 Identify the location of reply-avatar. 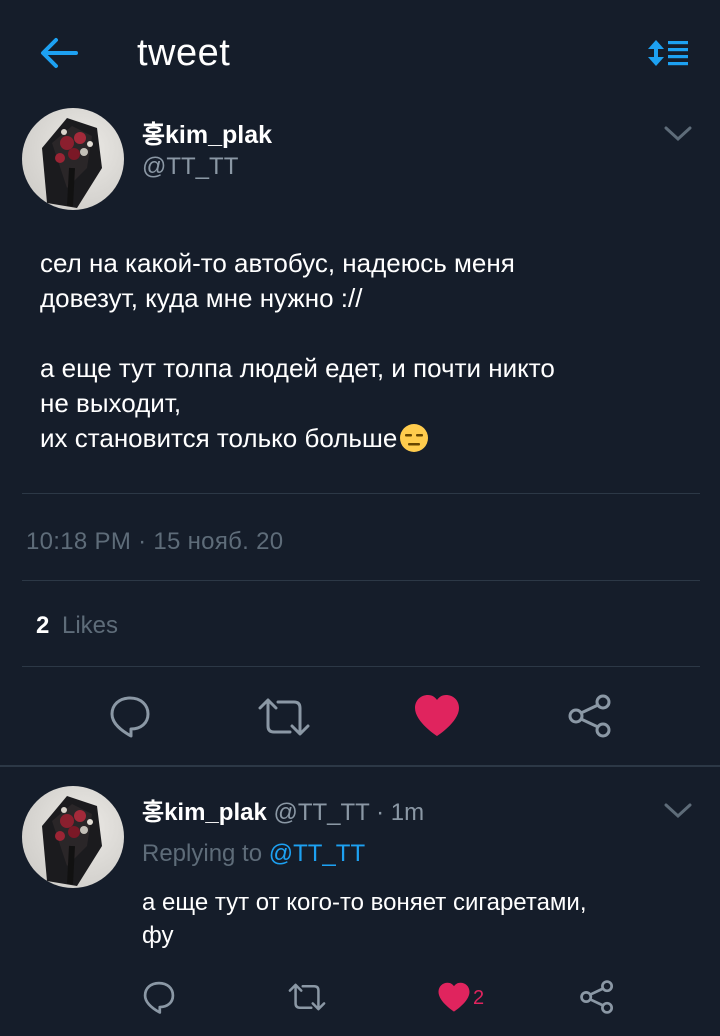
(73, 837).